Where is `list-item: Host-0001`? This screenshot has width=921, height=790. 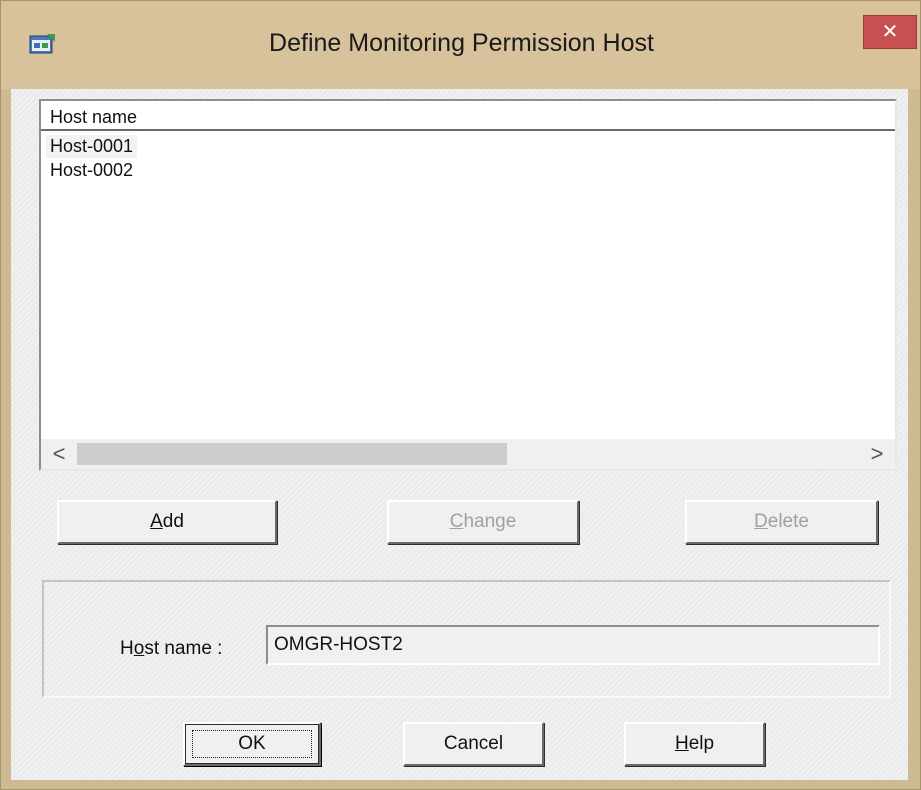
list-item: Host-0001 is located at coordinates (92, 146).